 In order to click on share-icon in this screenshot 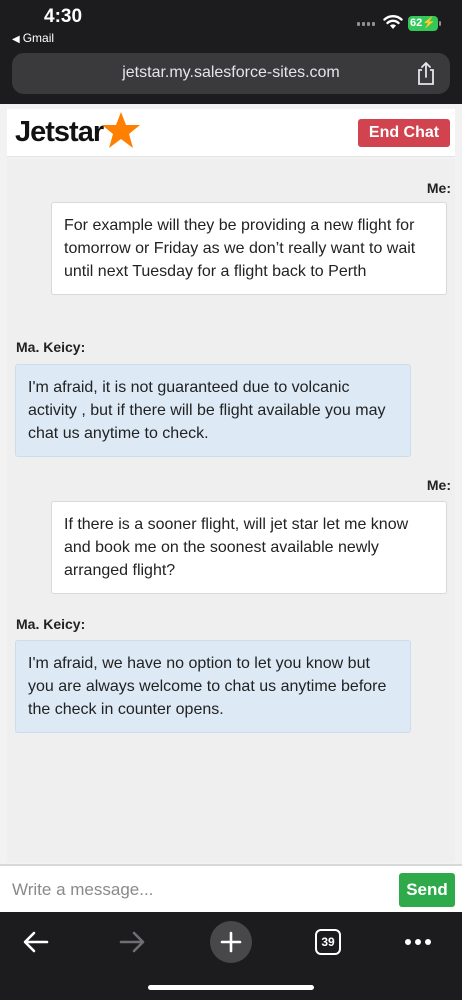, I will do `click(426, 74)`.